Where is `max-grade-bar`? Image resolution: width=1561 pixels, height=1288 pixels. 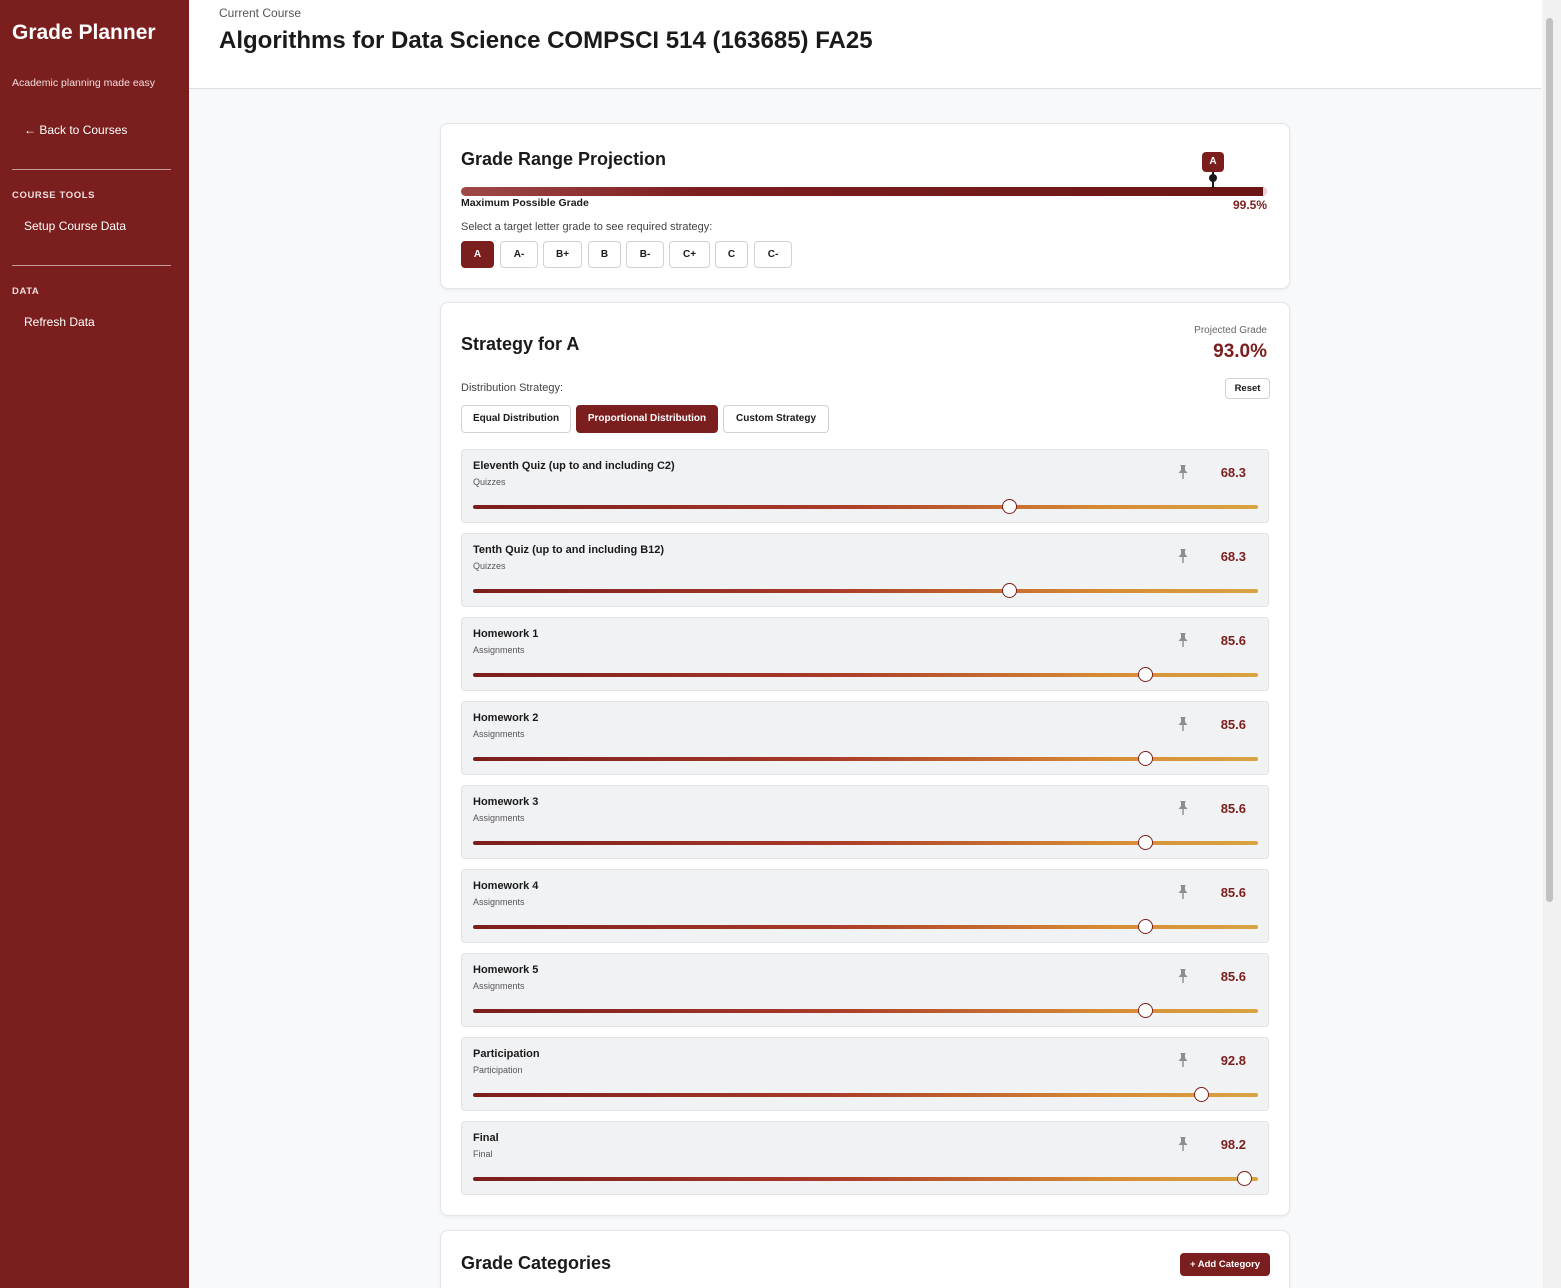
max-grade-bar is located at coordinates (864, 191).